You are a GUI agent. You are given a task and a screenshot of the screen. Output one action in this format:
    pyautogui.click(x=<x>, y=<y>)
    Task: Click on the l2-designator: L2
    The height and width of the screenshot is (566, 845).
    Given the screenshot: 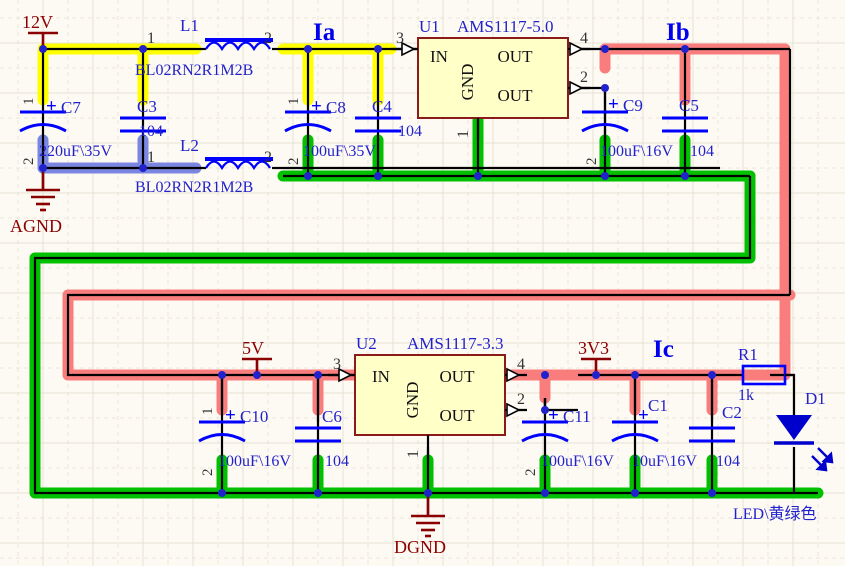 What is the action you would take?
    pyautogui.click(x=189, y=145)
    